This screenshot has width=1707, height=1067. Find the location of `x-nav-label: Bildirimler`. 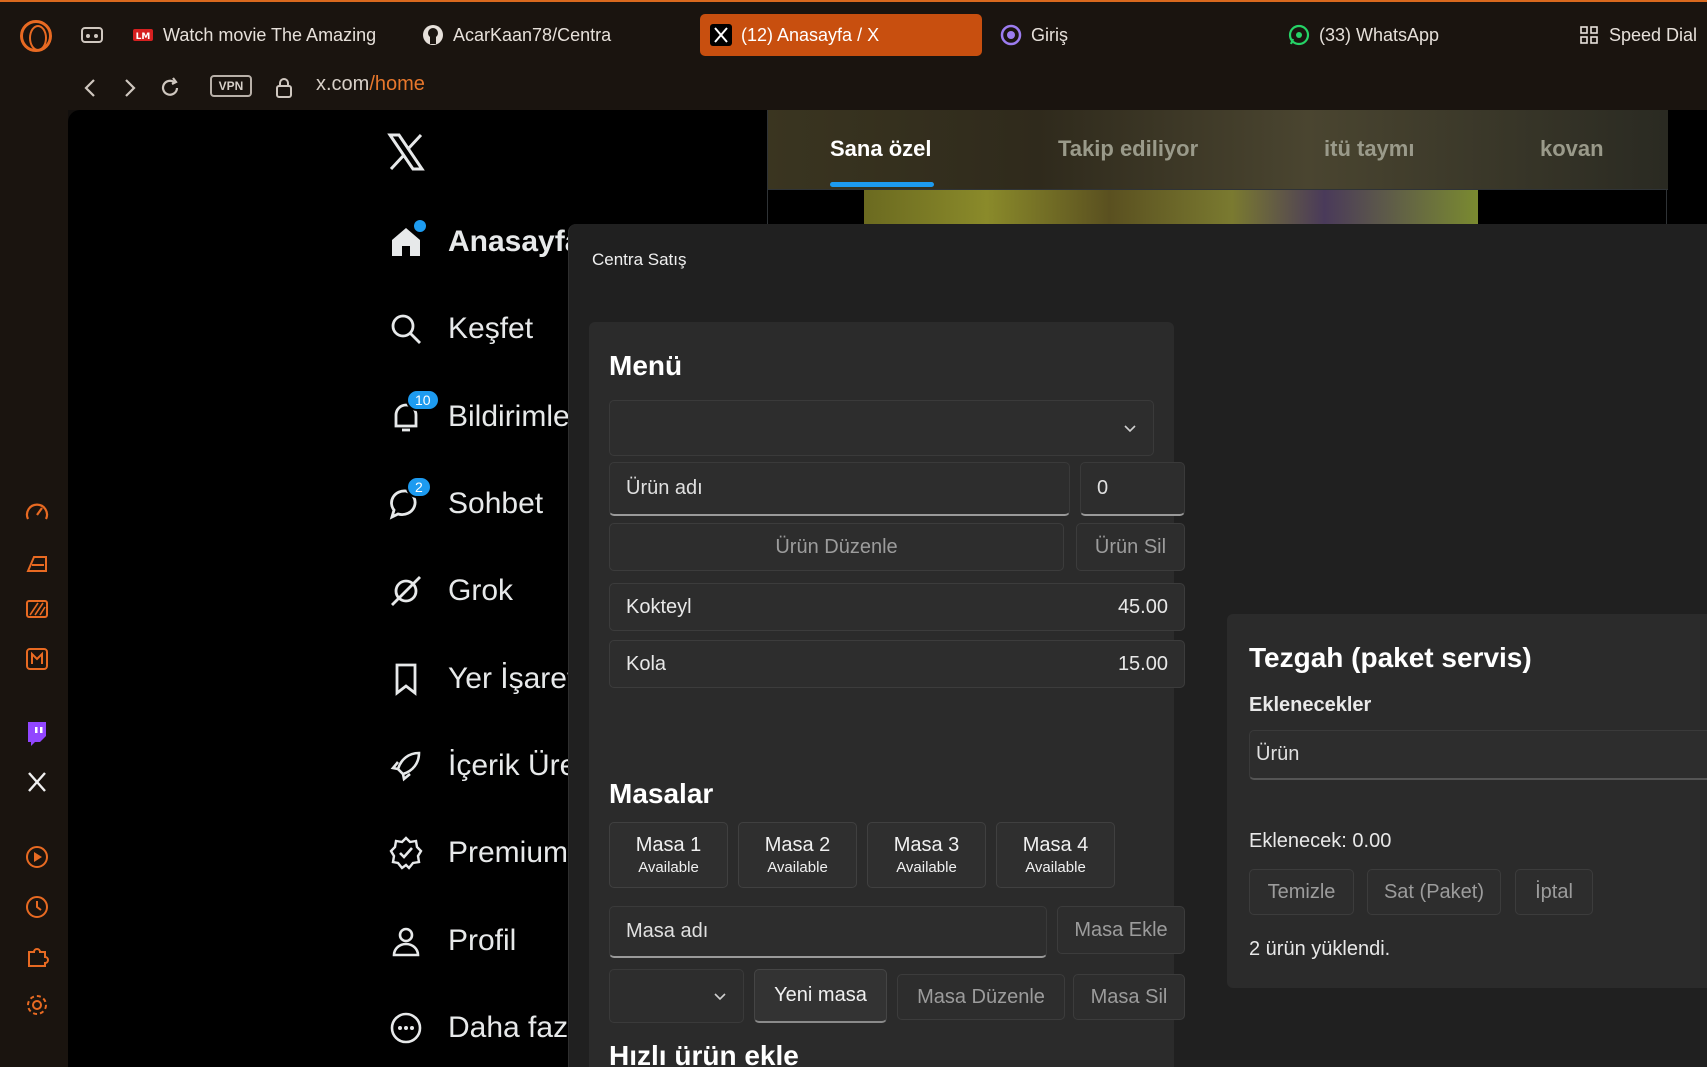

x-nav-label: Bildirimler is located at coordinates (514, 416).